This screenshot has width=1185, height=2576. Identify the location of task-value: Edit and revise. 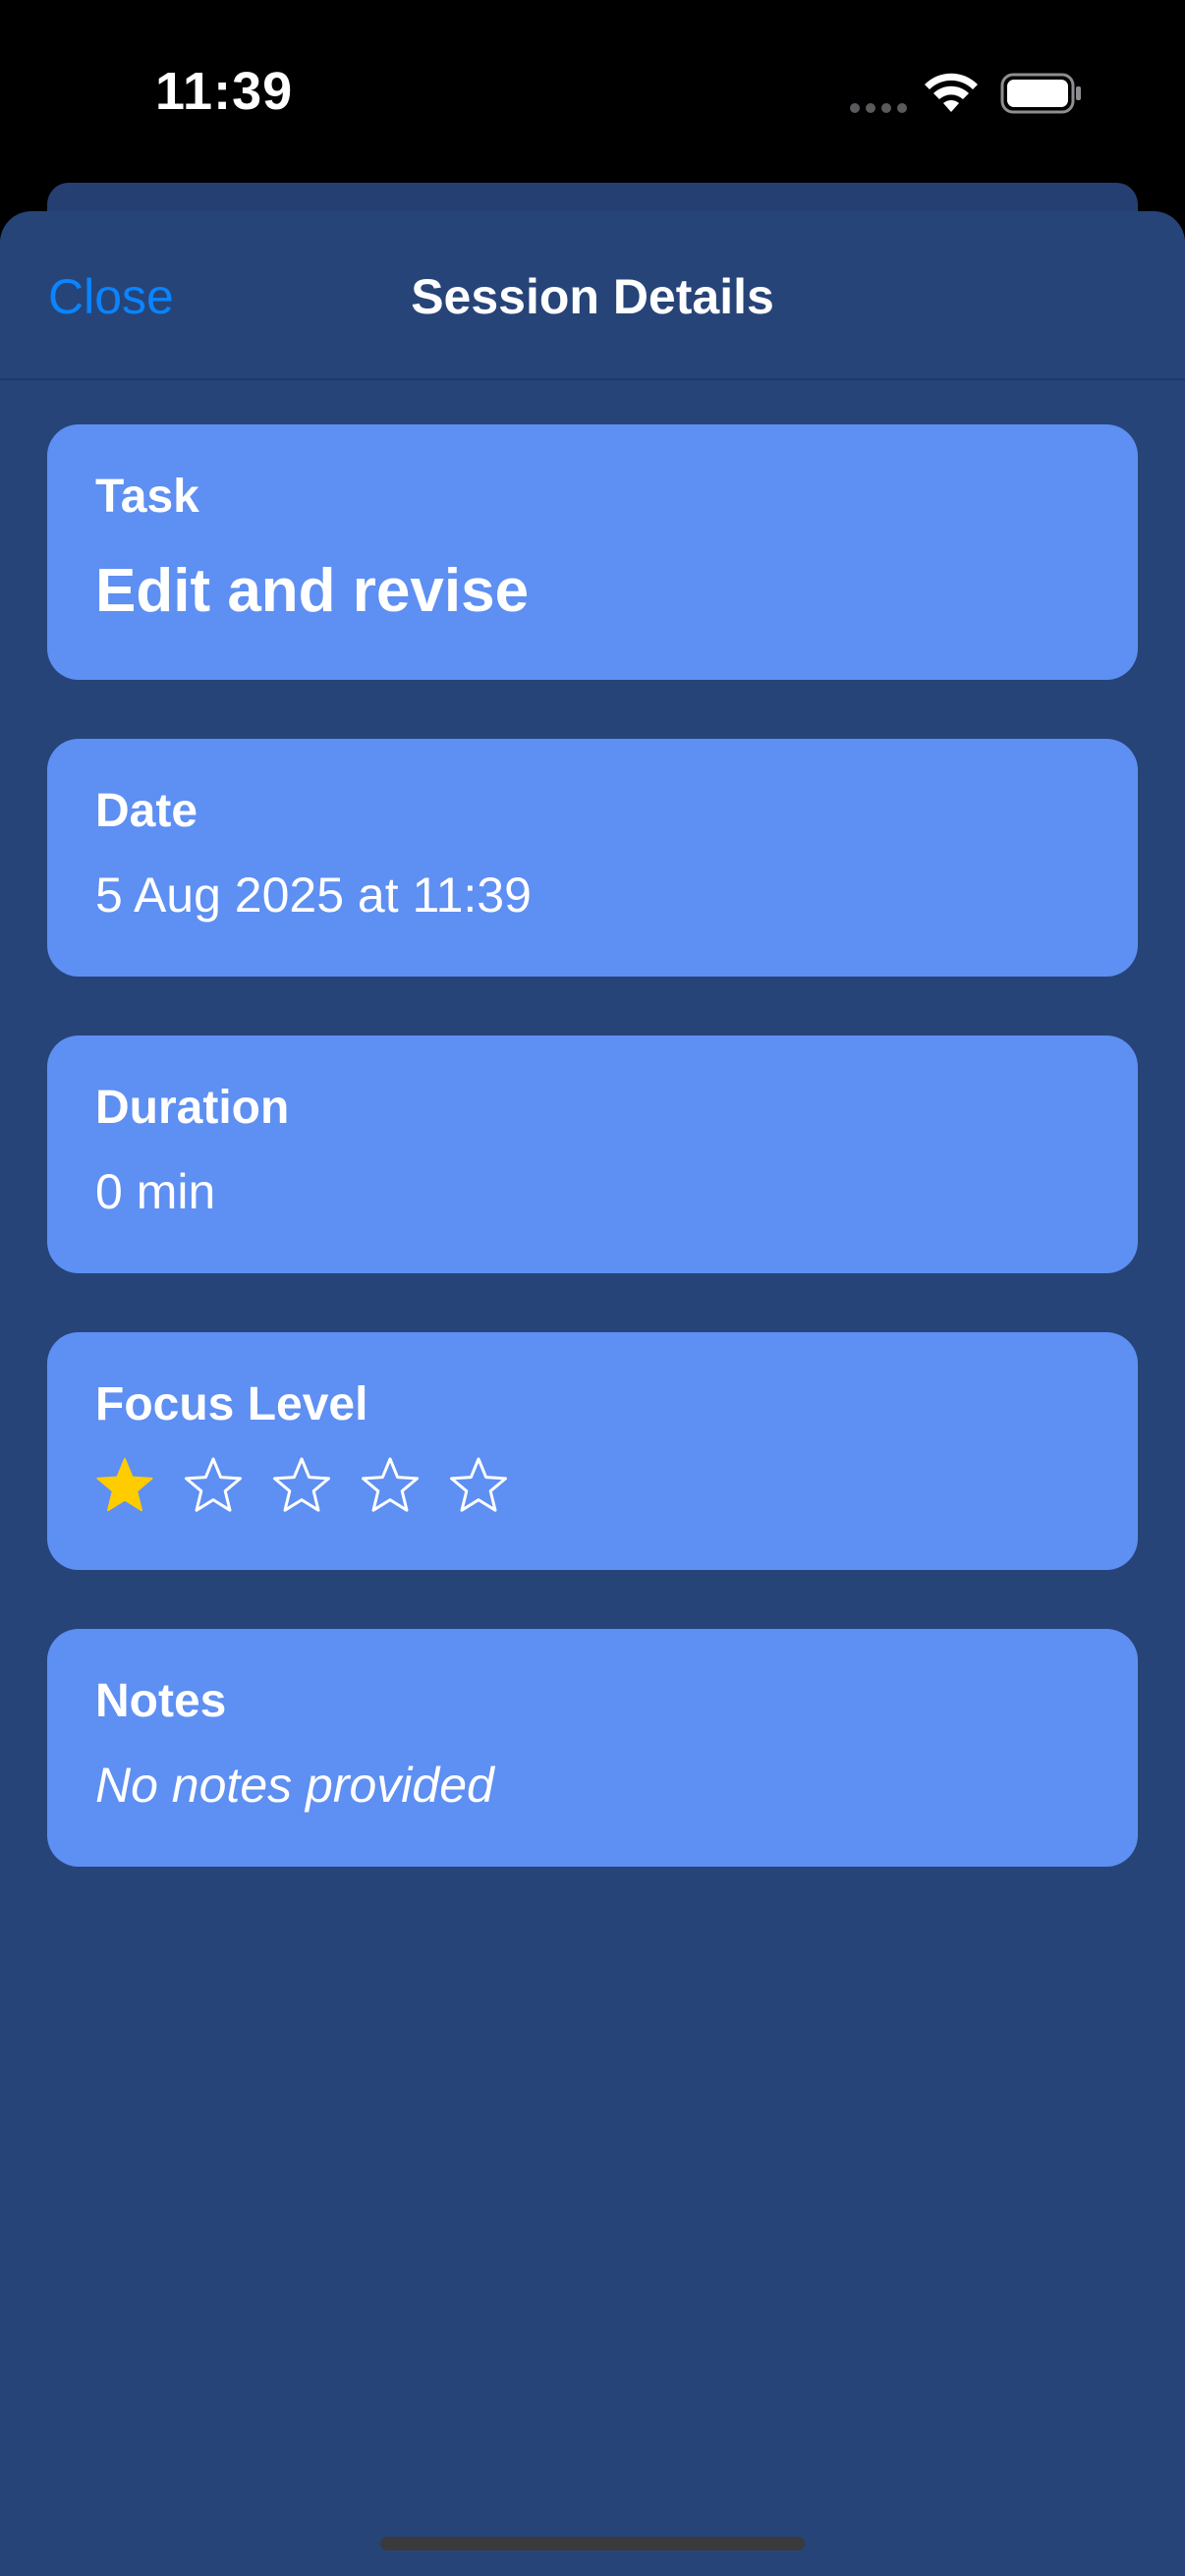
(313, 591).